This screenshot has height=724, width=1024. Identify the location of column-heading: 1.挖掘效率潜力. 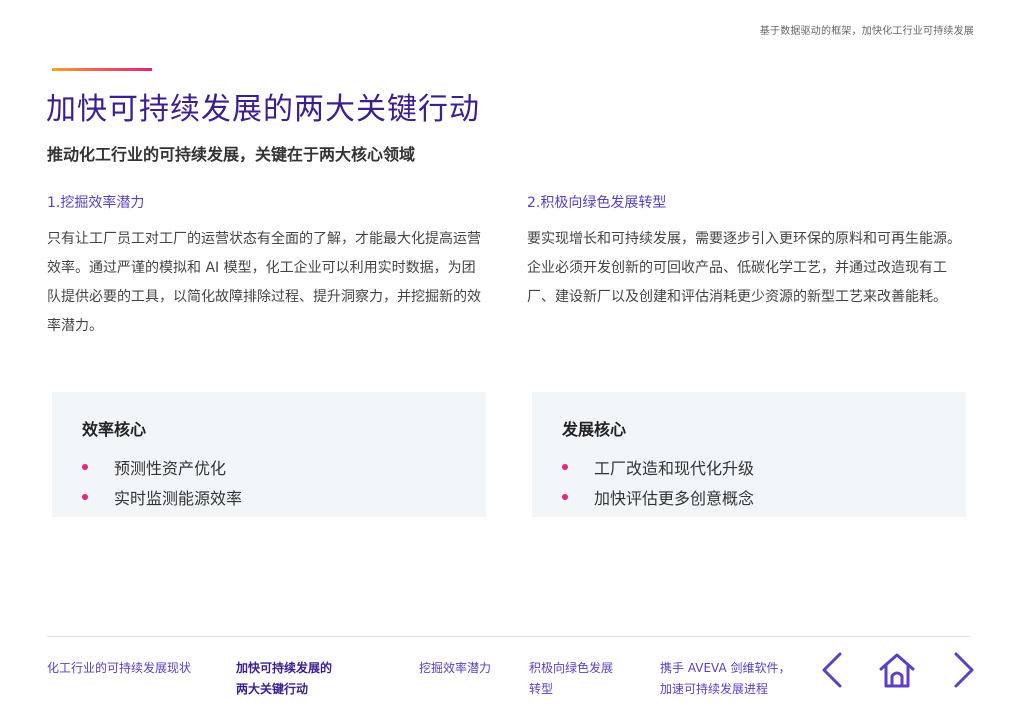
(96, 203).